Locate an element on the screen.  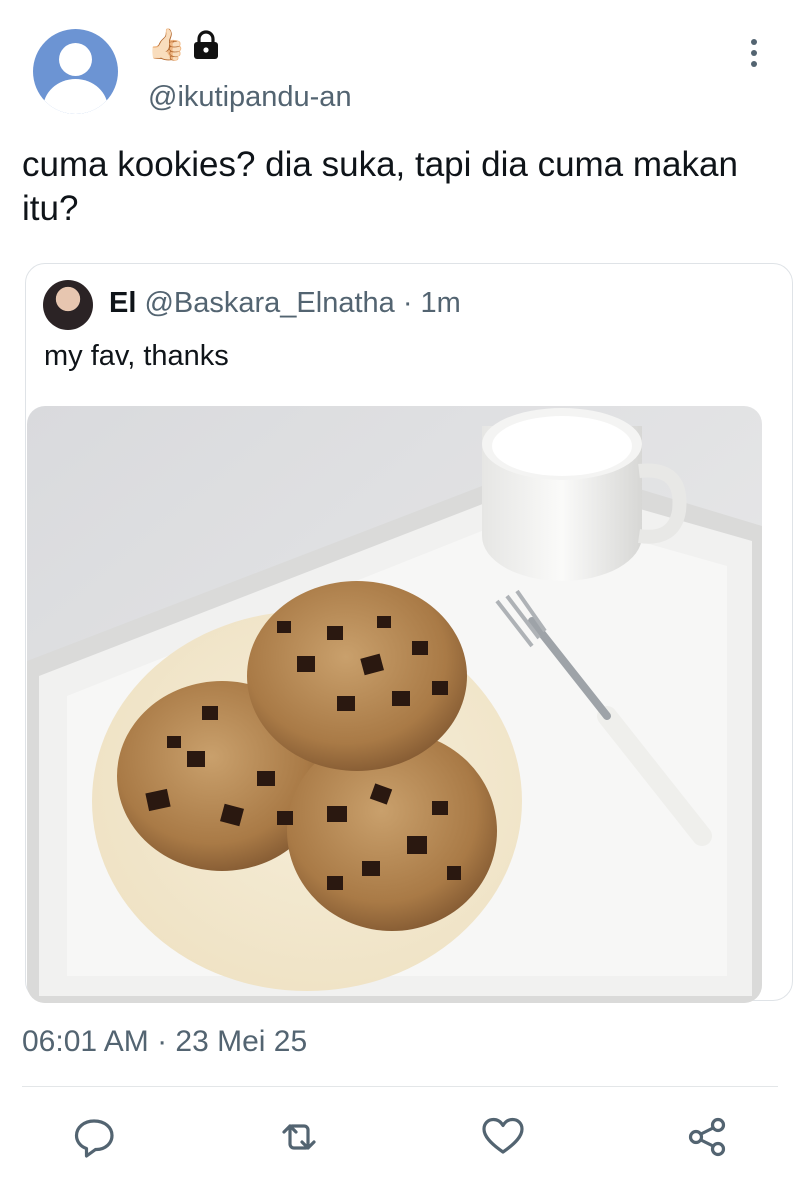
more-vertical-icon is located at coordinates (754, 53).